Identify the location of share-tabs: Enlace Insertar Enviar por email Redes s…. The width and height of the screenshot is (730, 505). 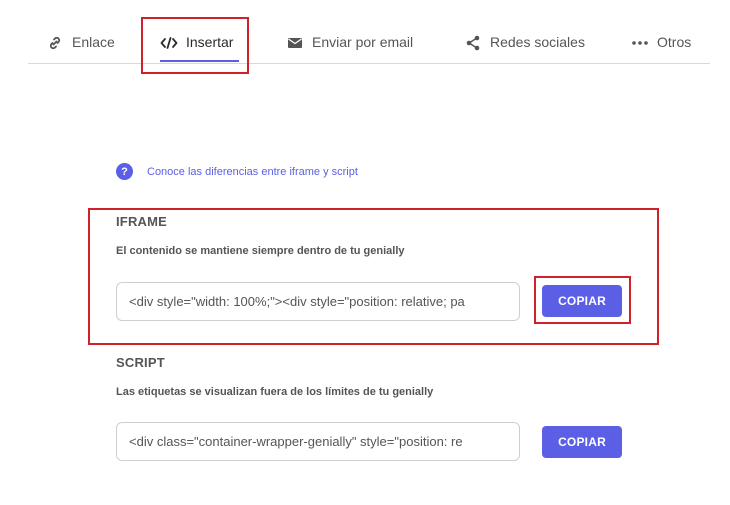
(369, 44).